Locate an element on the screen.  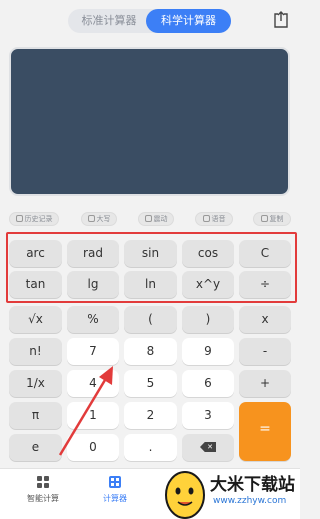
calculator-icon is located at coordinates (115, 482).